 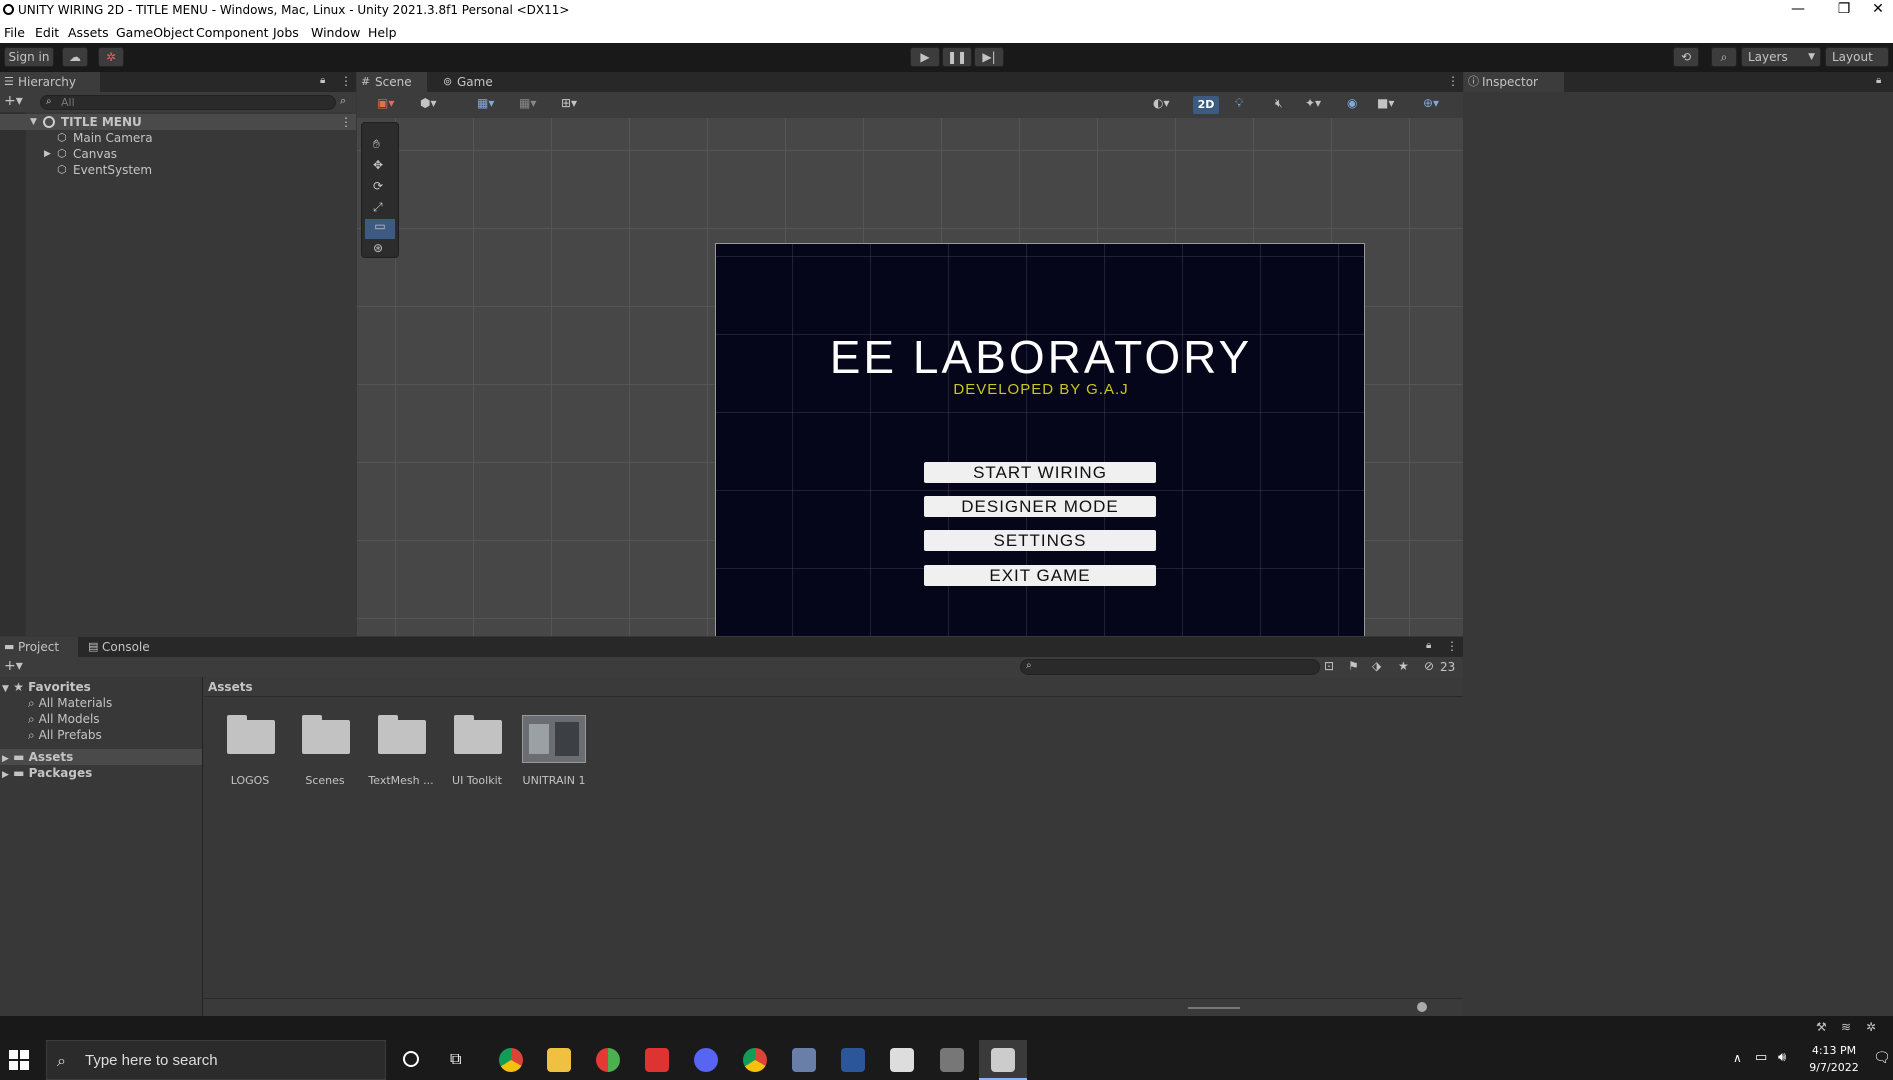 I want to click on unity-hub-icon, so click(x=952, y=1060).